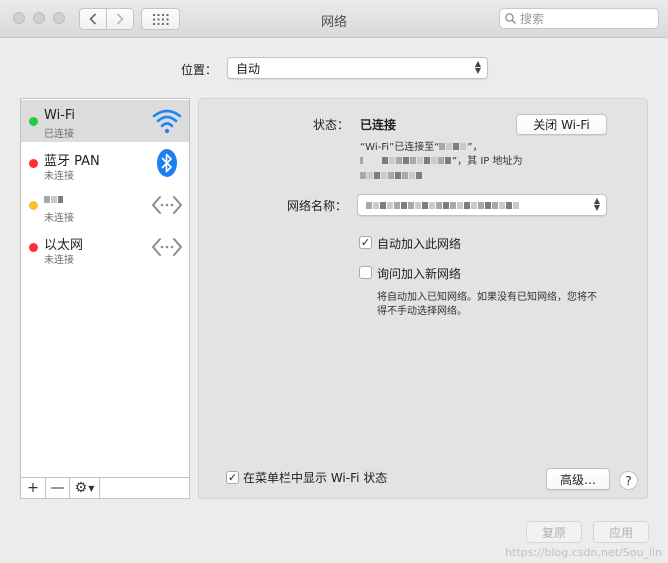 The image size is (668, 563). What do you see at coordinates (579, 18) in the screenshot?
I see `search-field: 搜索` at bounding box center [579, 18].